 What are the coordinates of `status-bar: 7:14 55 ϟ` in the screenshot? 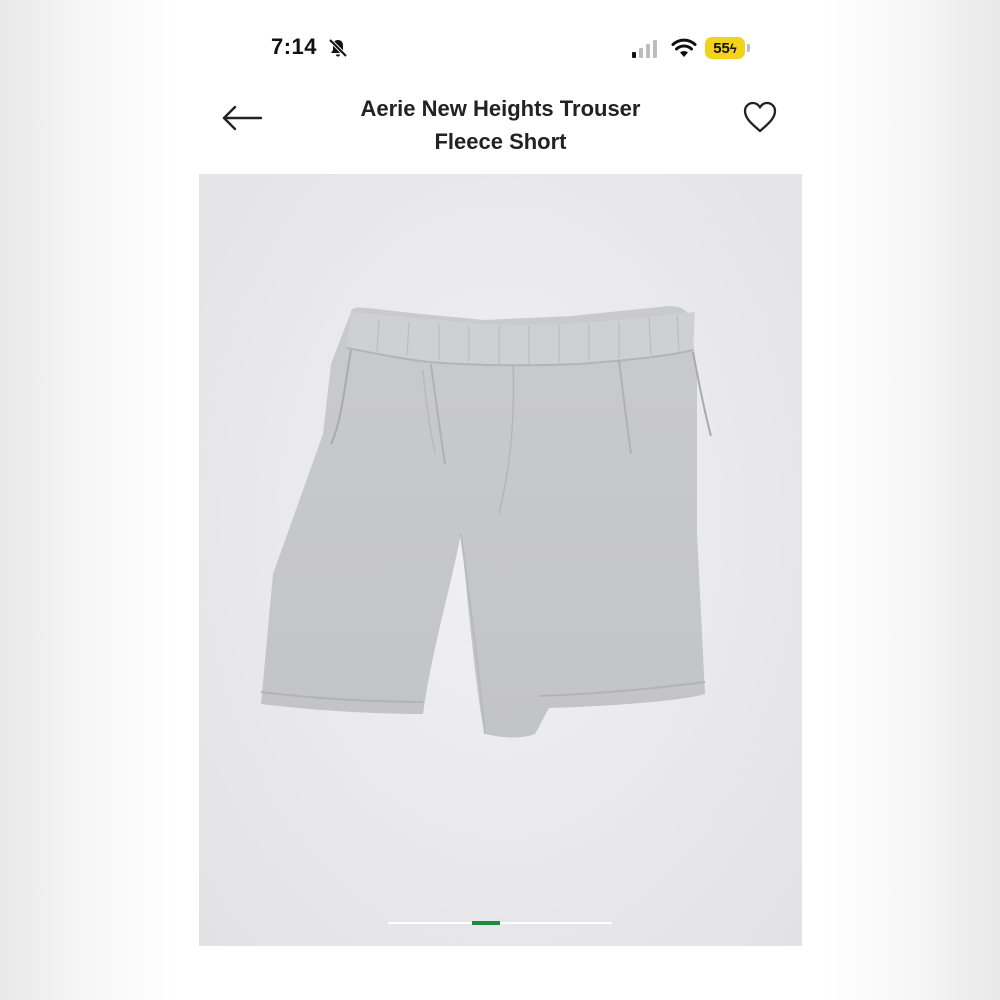 It's located at (500, 48).